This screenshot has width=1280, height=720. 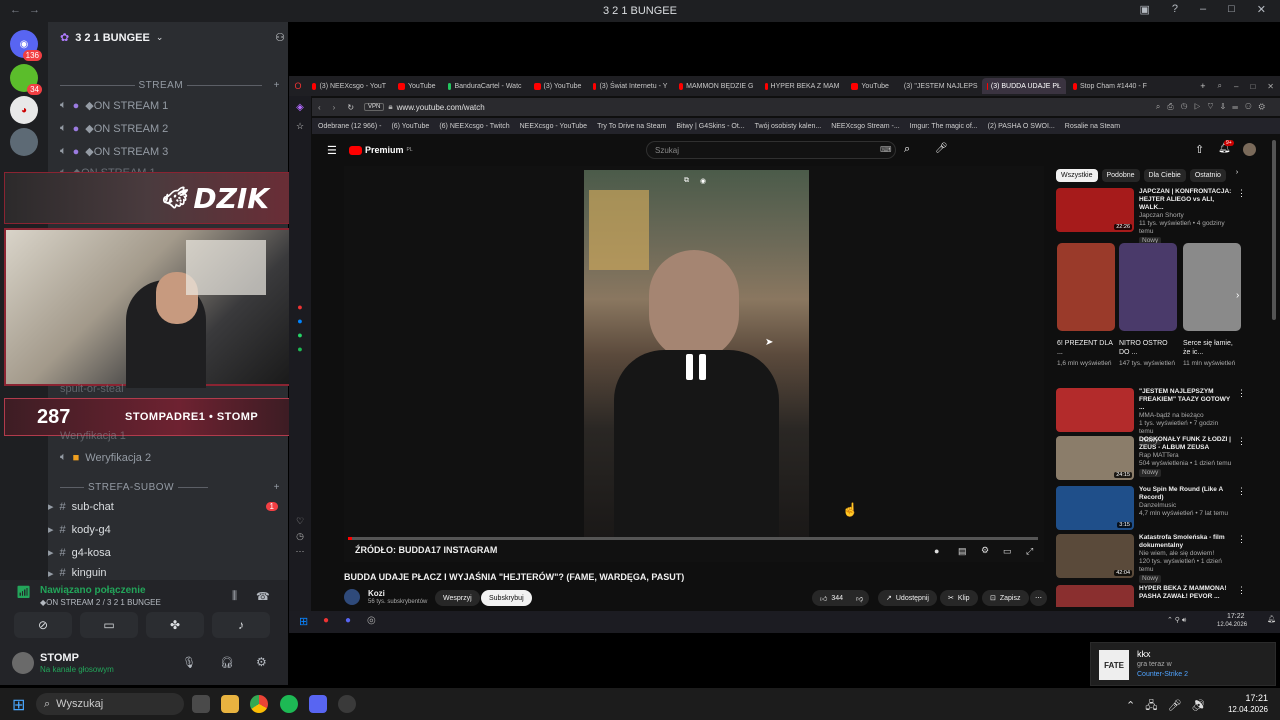 What do you see at coordinates (1095, 508) in the screenshot?
I see `video-thumbnail: 3:15` at bounding box center [1095, 508].